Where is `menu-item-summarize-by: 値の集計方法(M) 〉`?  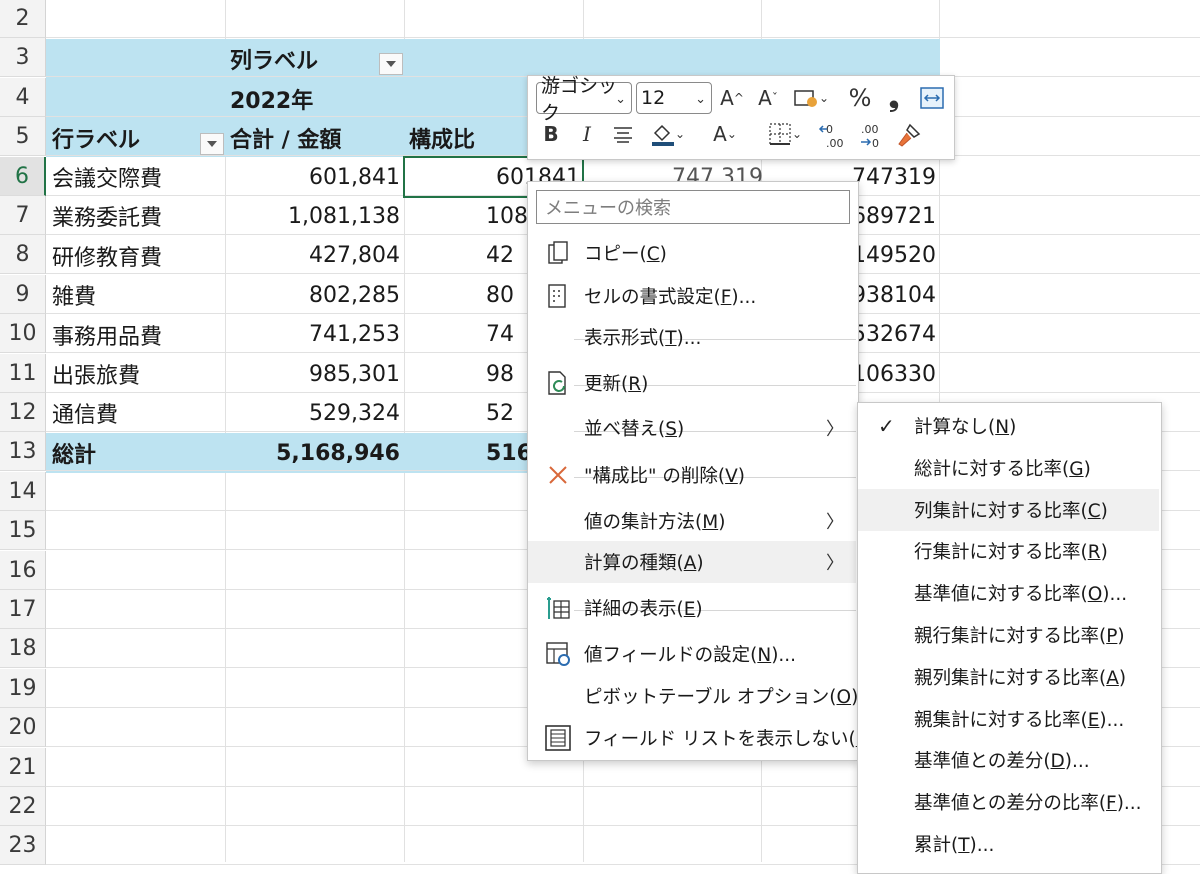
menu-item-summarize-by: 値の集計方法(M) 〉 is located at coordinates (692, 521).